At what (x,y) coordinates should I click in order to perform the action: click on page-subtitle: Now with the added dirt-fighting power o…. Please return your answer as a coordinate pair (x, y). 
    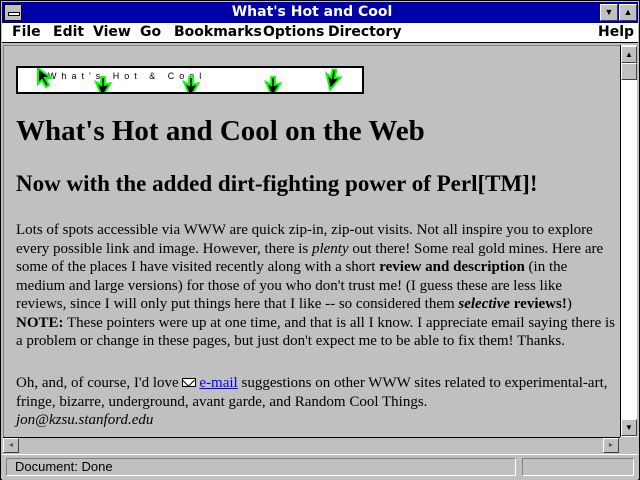
    Looking at the image, I should click on (277, 183).